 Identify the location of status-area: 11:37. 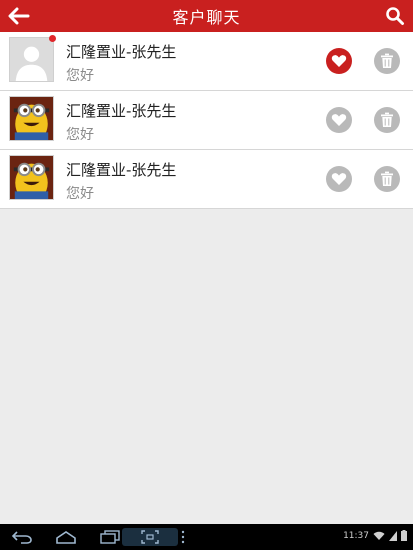
(375, 535).